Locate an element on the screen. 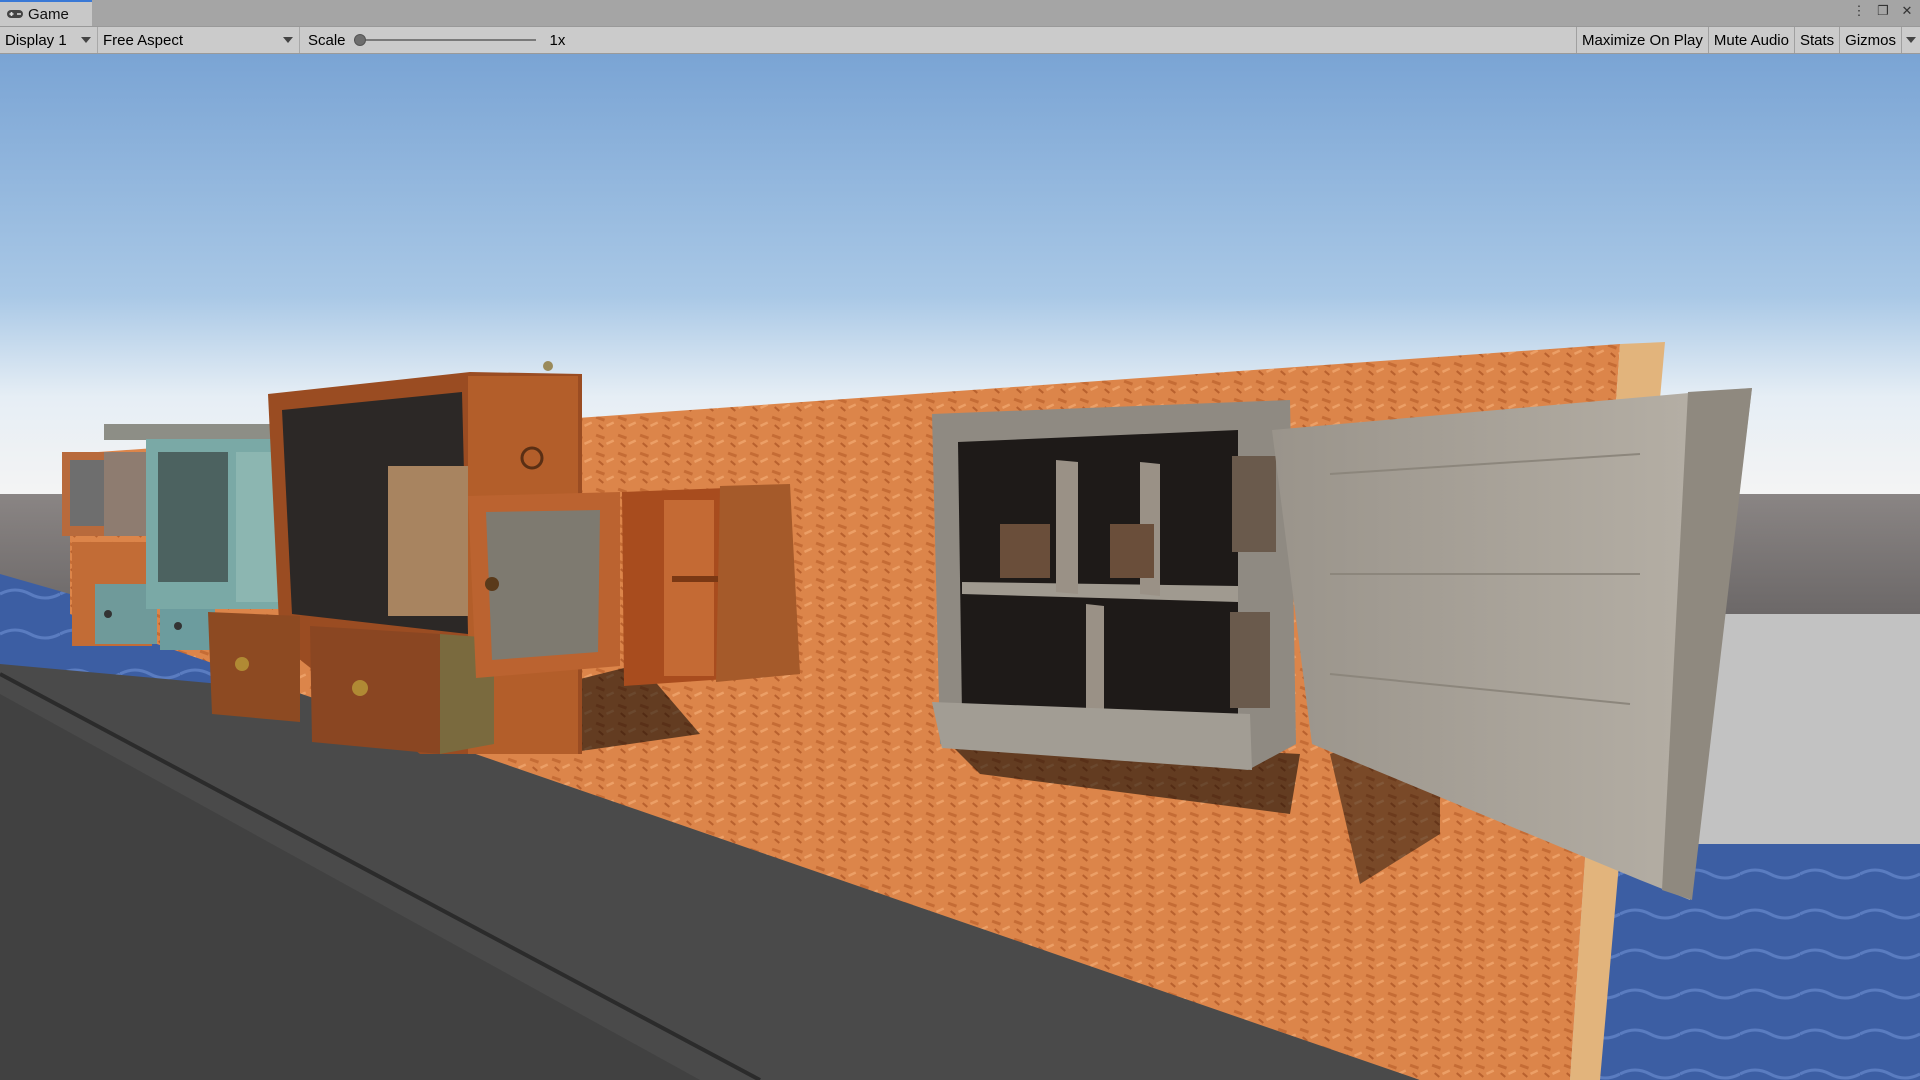 This screenshot has height=1080, width=1920. gizmos-dropdown-arrow is located at coordinates (1910, 40).